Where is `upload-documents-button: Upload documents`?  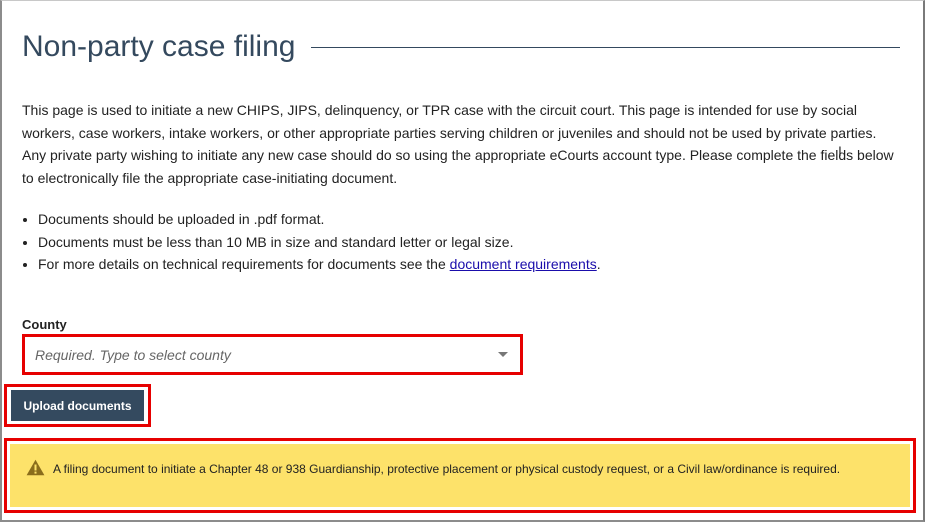 upload-documents-button: Upload documents is located at coordinates (77, 405).